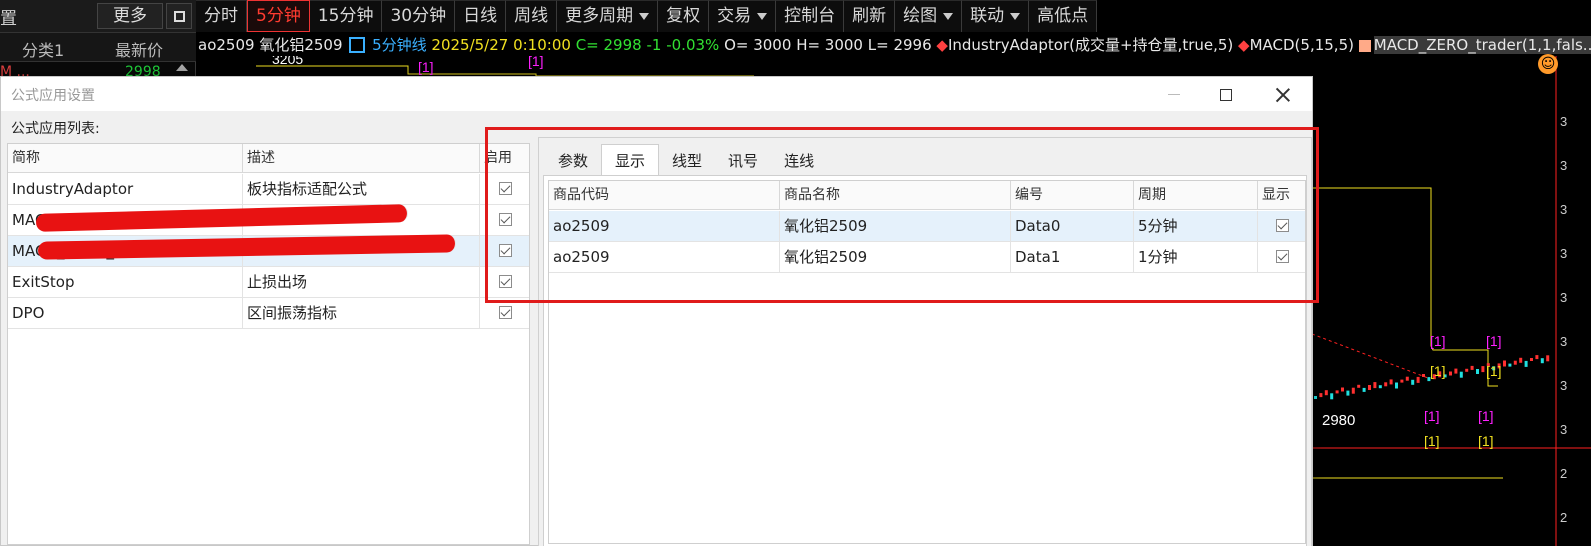  What do you see at coordinates (1196, 195) in the screenshot?
I see `column-period: 周期` at bounding box center [1196, 195].